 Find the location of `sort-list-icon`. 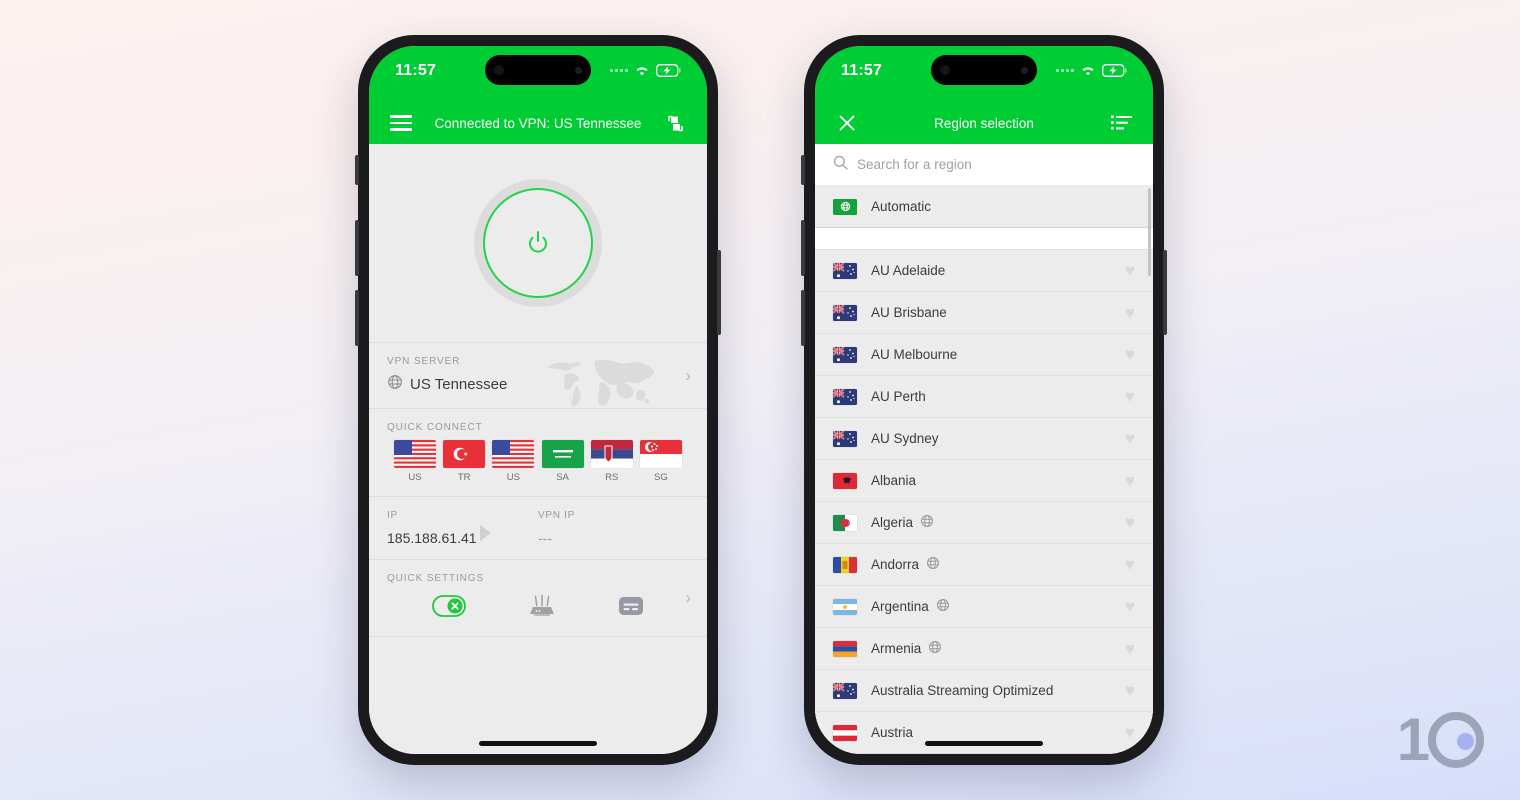

sort-list-icon is located at coordinates (1121, 123).